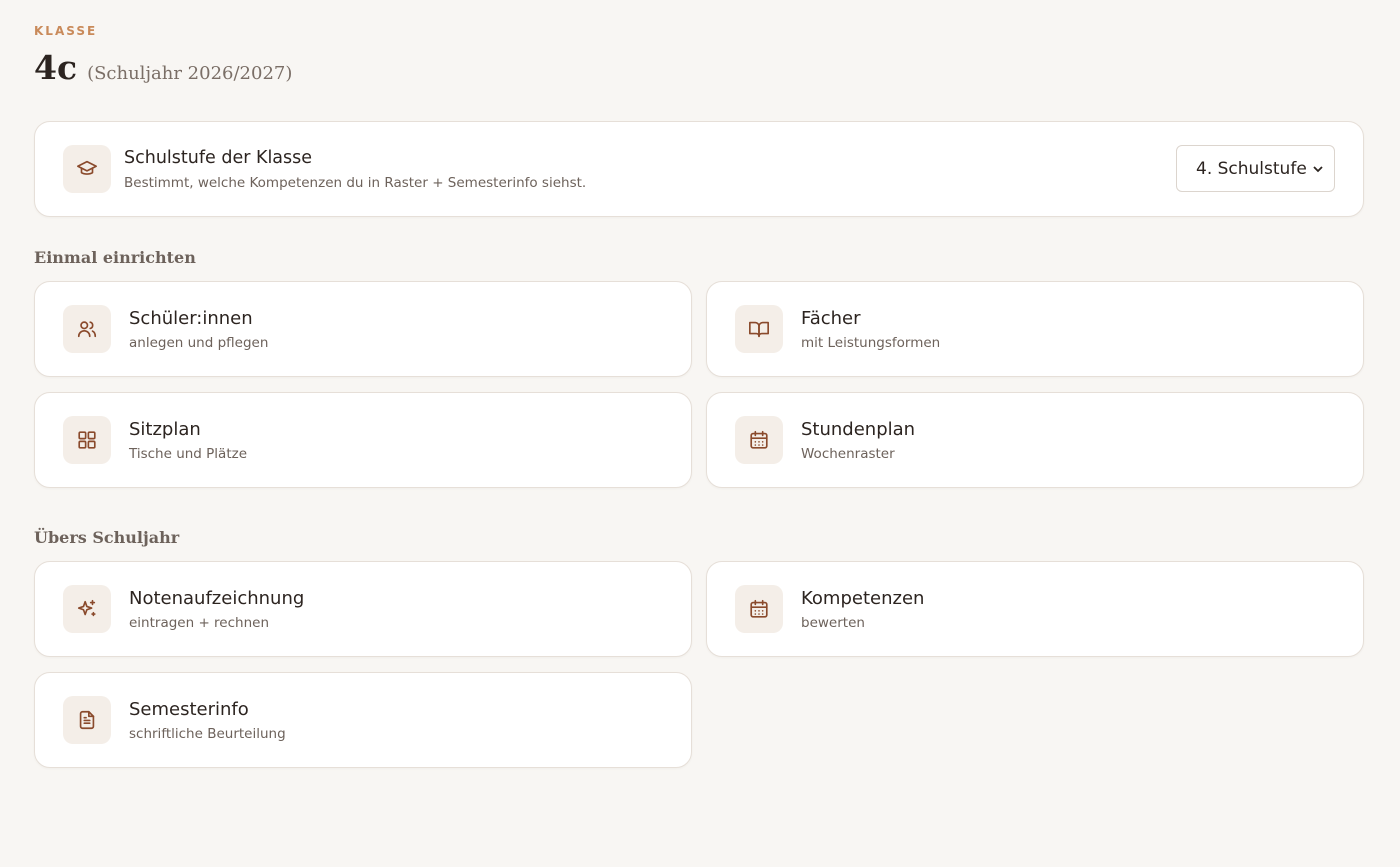 The image size is (1400, 867). Describe the element at coordinates (189, 709) in the screenshot. I see `card-title: Semesterinfo` at that location.